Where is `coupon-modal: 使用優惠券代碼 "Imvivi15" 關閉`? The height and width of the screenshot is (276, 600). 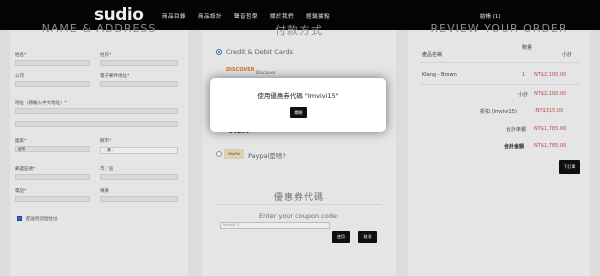
coupon-modal: 使用優惠券代碼 "Imvivi15" 關閉 is located at coordinates (298, 105).